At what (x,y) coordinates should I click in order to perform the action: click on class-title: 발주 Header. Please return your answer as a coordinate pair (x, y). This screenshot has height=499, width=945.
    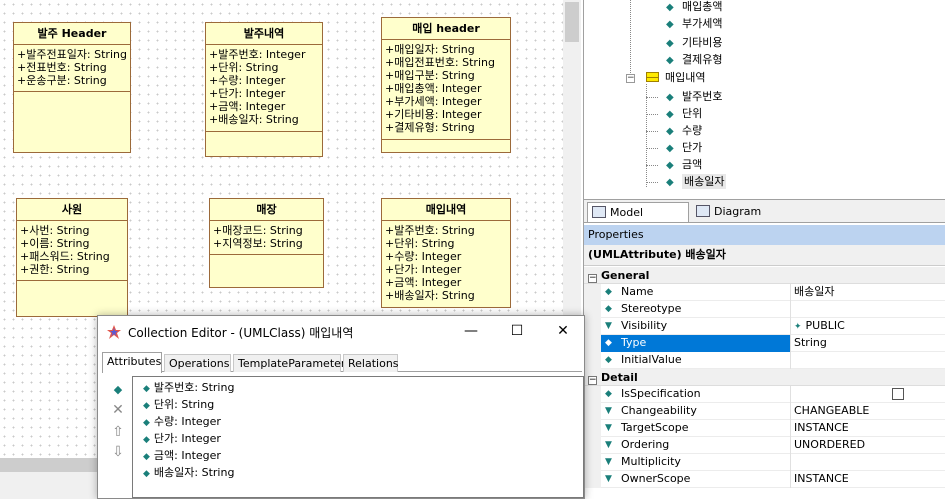
    Looking at the image, I should click on (72, 34).